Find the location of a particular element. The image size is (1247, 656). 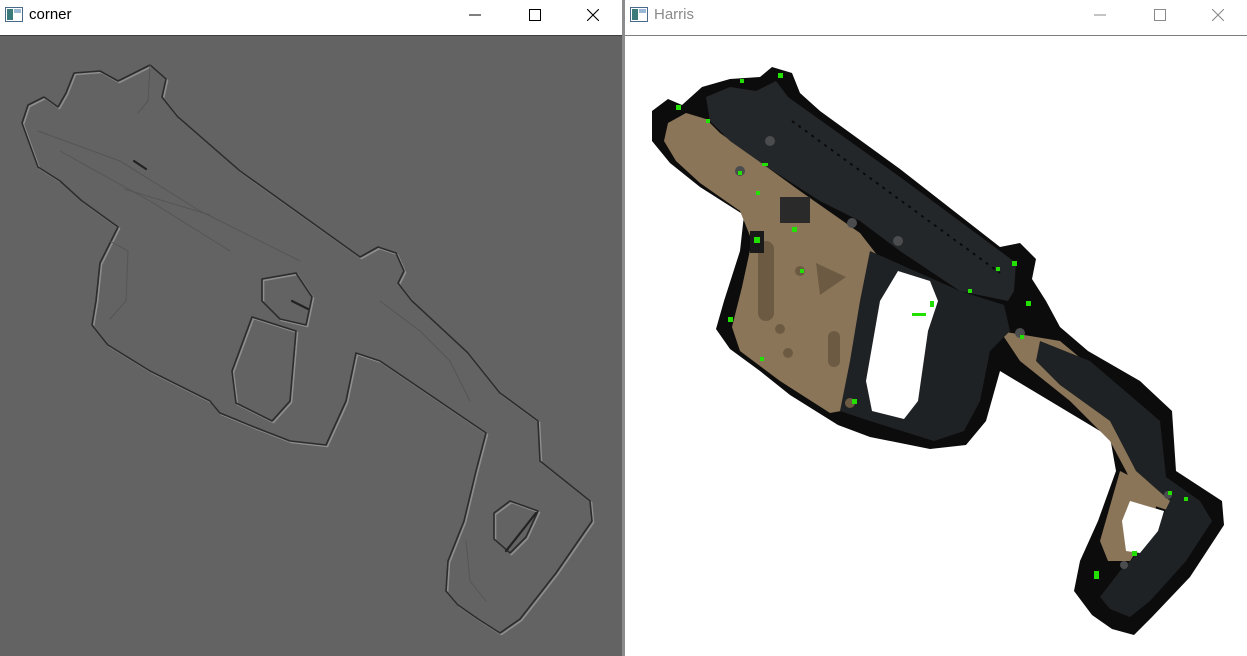

corner-titlebar: corner is located at coordinates (311, 15).